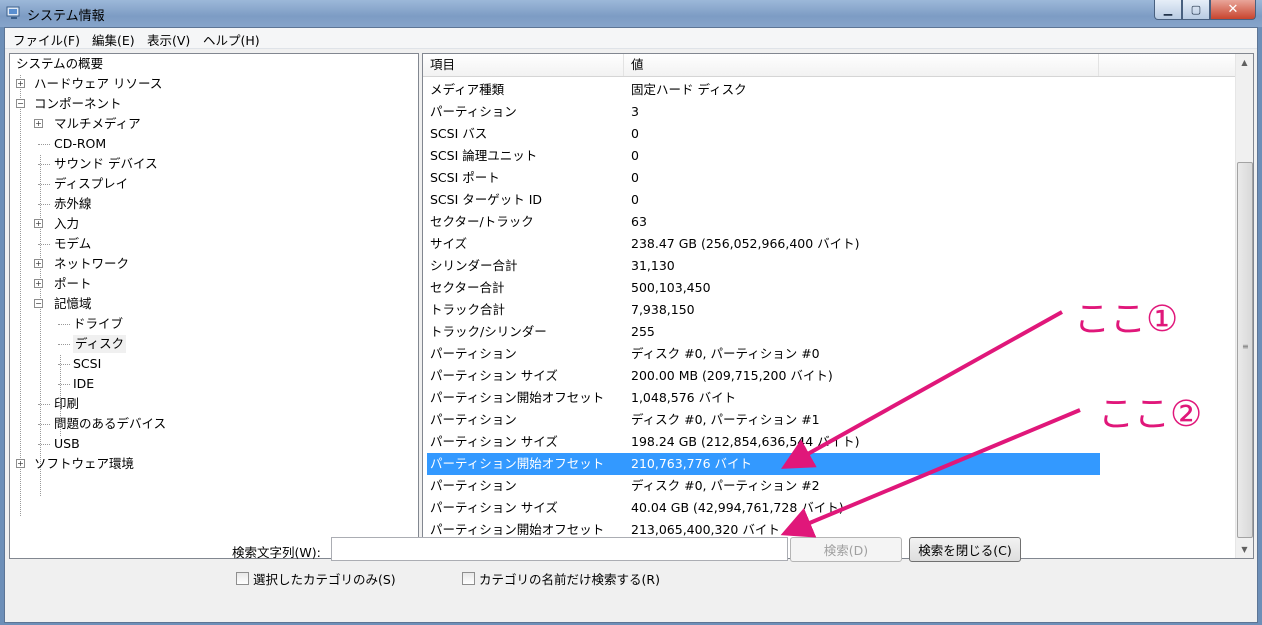  I want to click on selected-category-only-checkbox: 選択したカテゴリのみ(S), so click(316, 578).